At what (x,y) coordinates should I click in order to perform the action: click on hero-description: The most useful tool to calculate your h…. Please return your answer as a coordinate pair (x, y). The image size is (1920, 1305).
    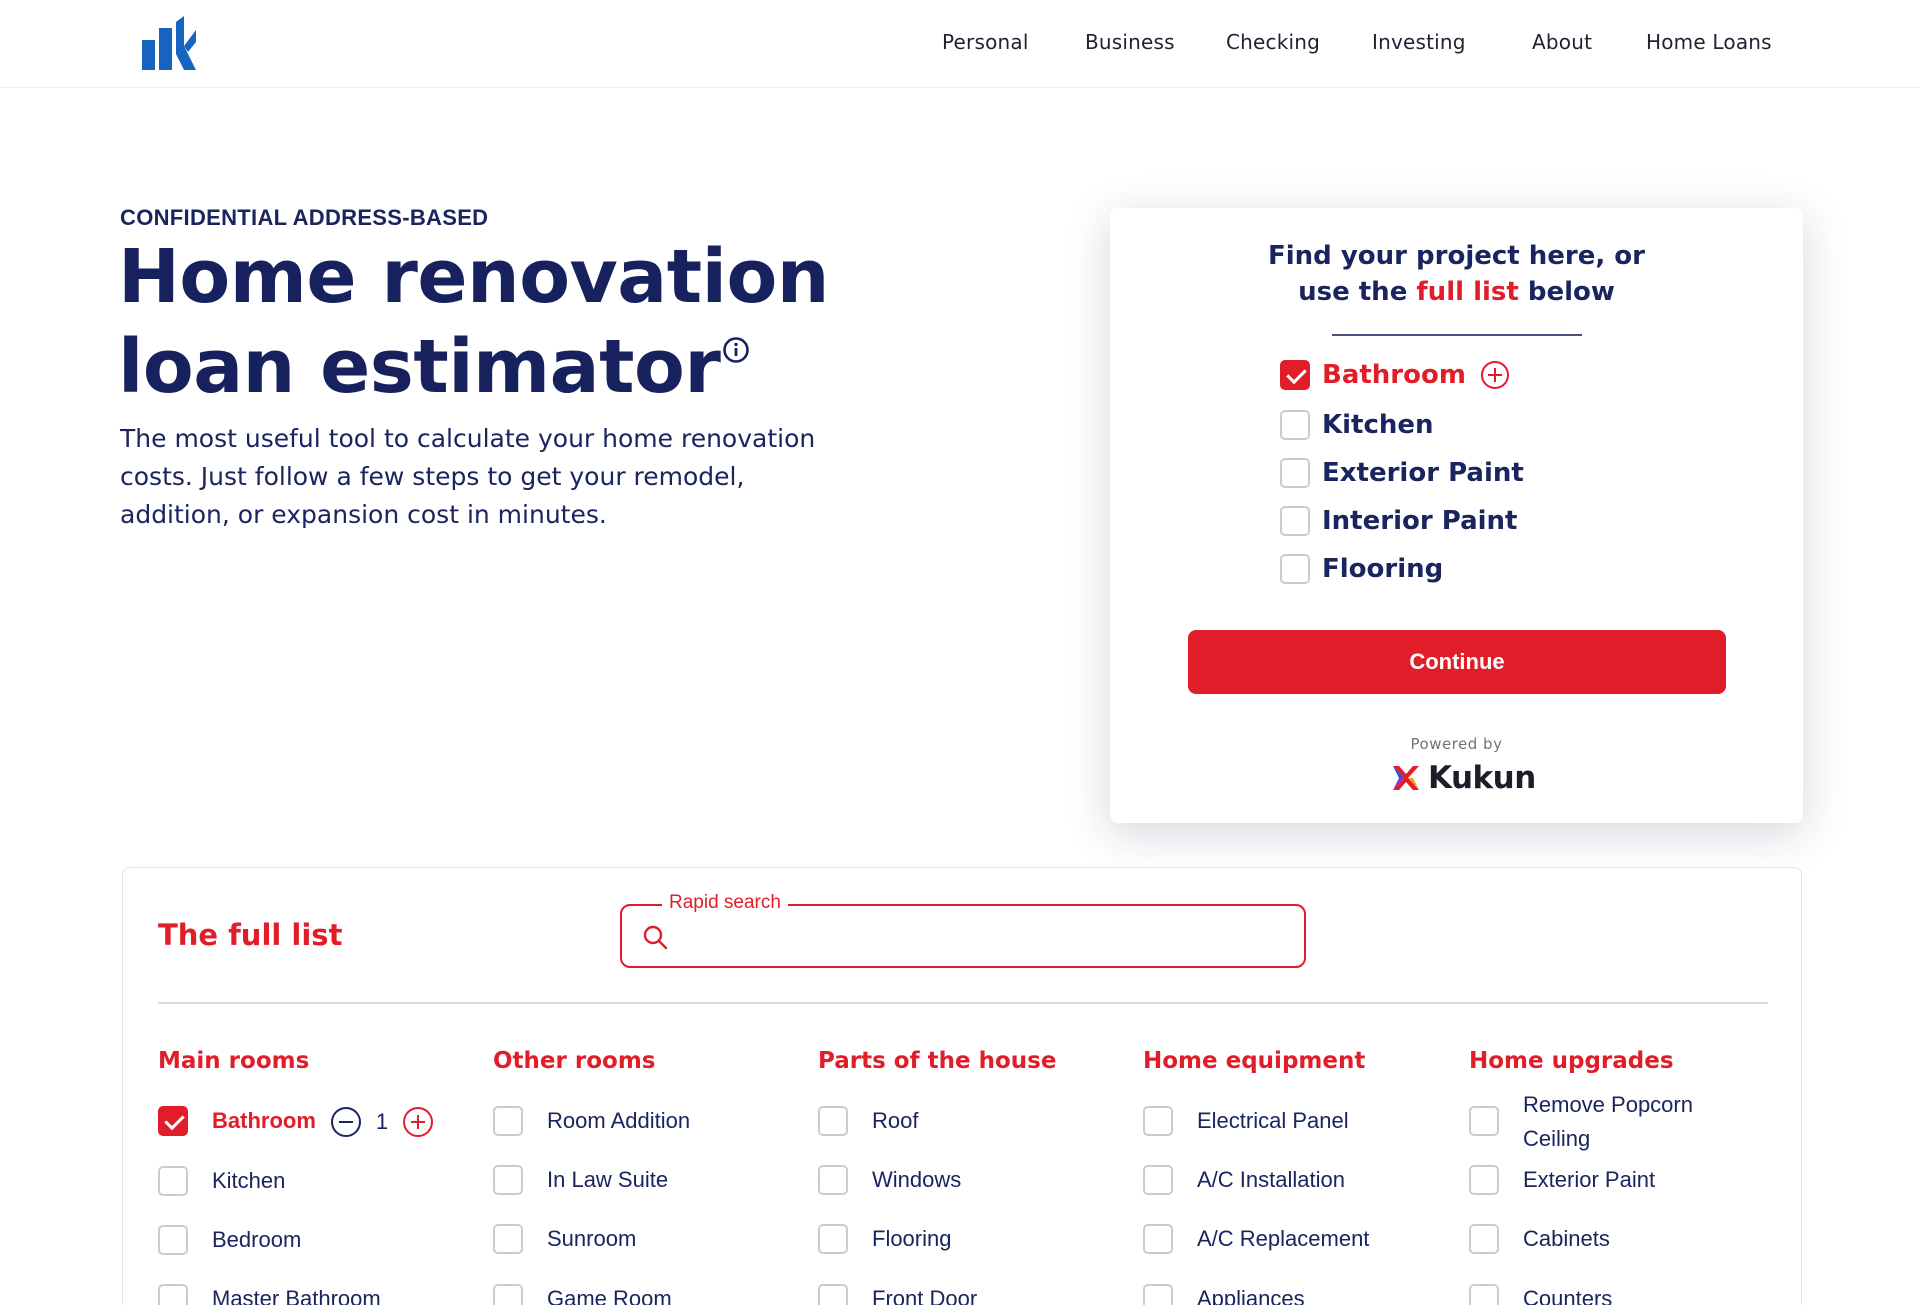
    Looking at the image, I should click on (468, 476).